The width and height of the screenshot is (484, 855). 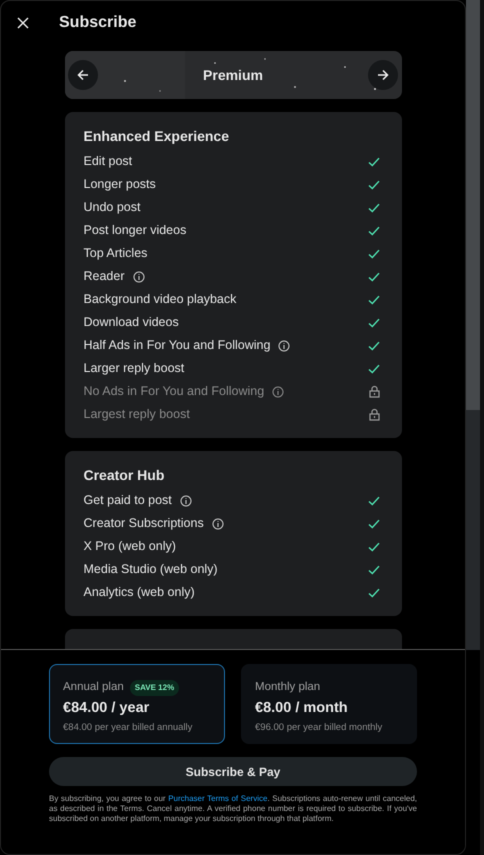 I want to click on section-title: Creator Hub, so click(x=125, y=475).